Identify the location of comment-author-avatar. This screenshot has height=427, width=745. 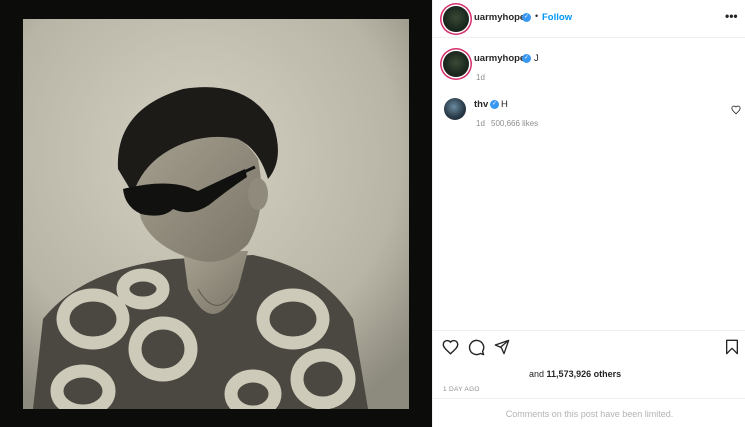
(455, 109).